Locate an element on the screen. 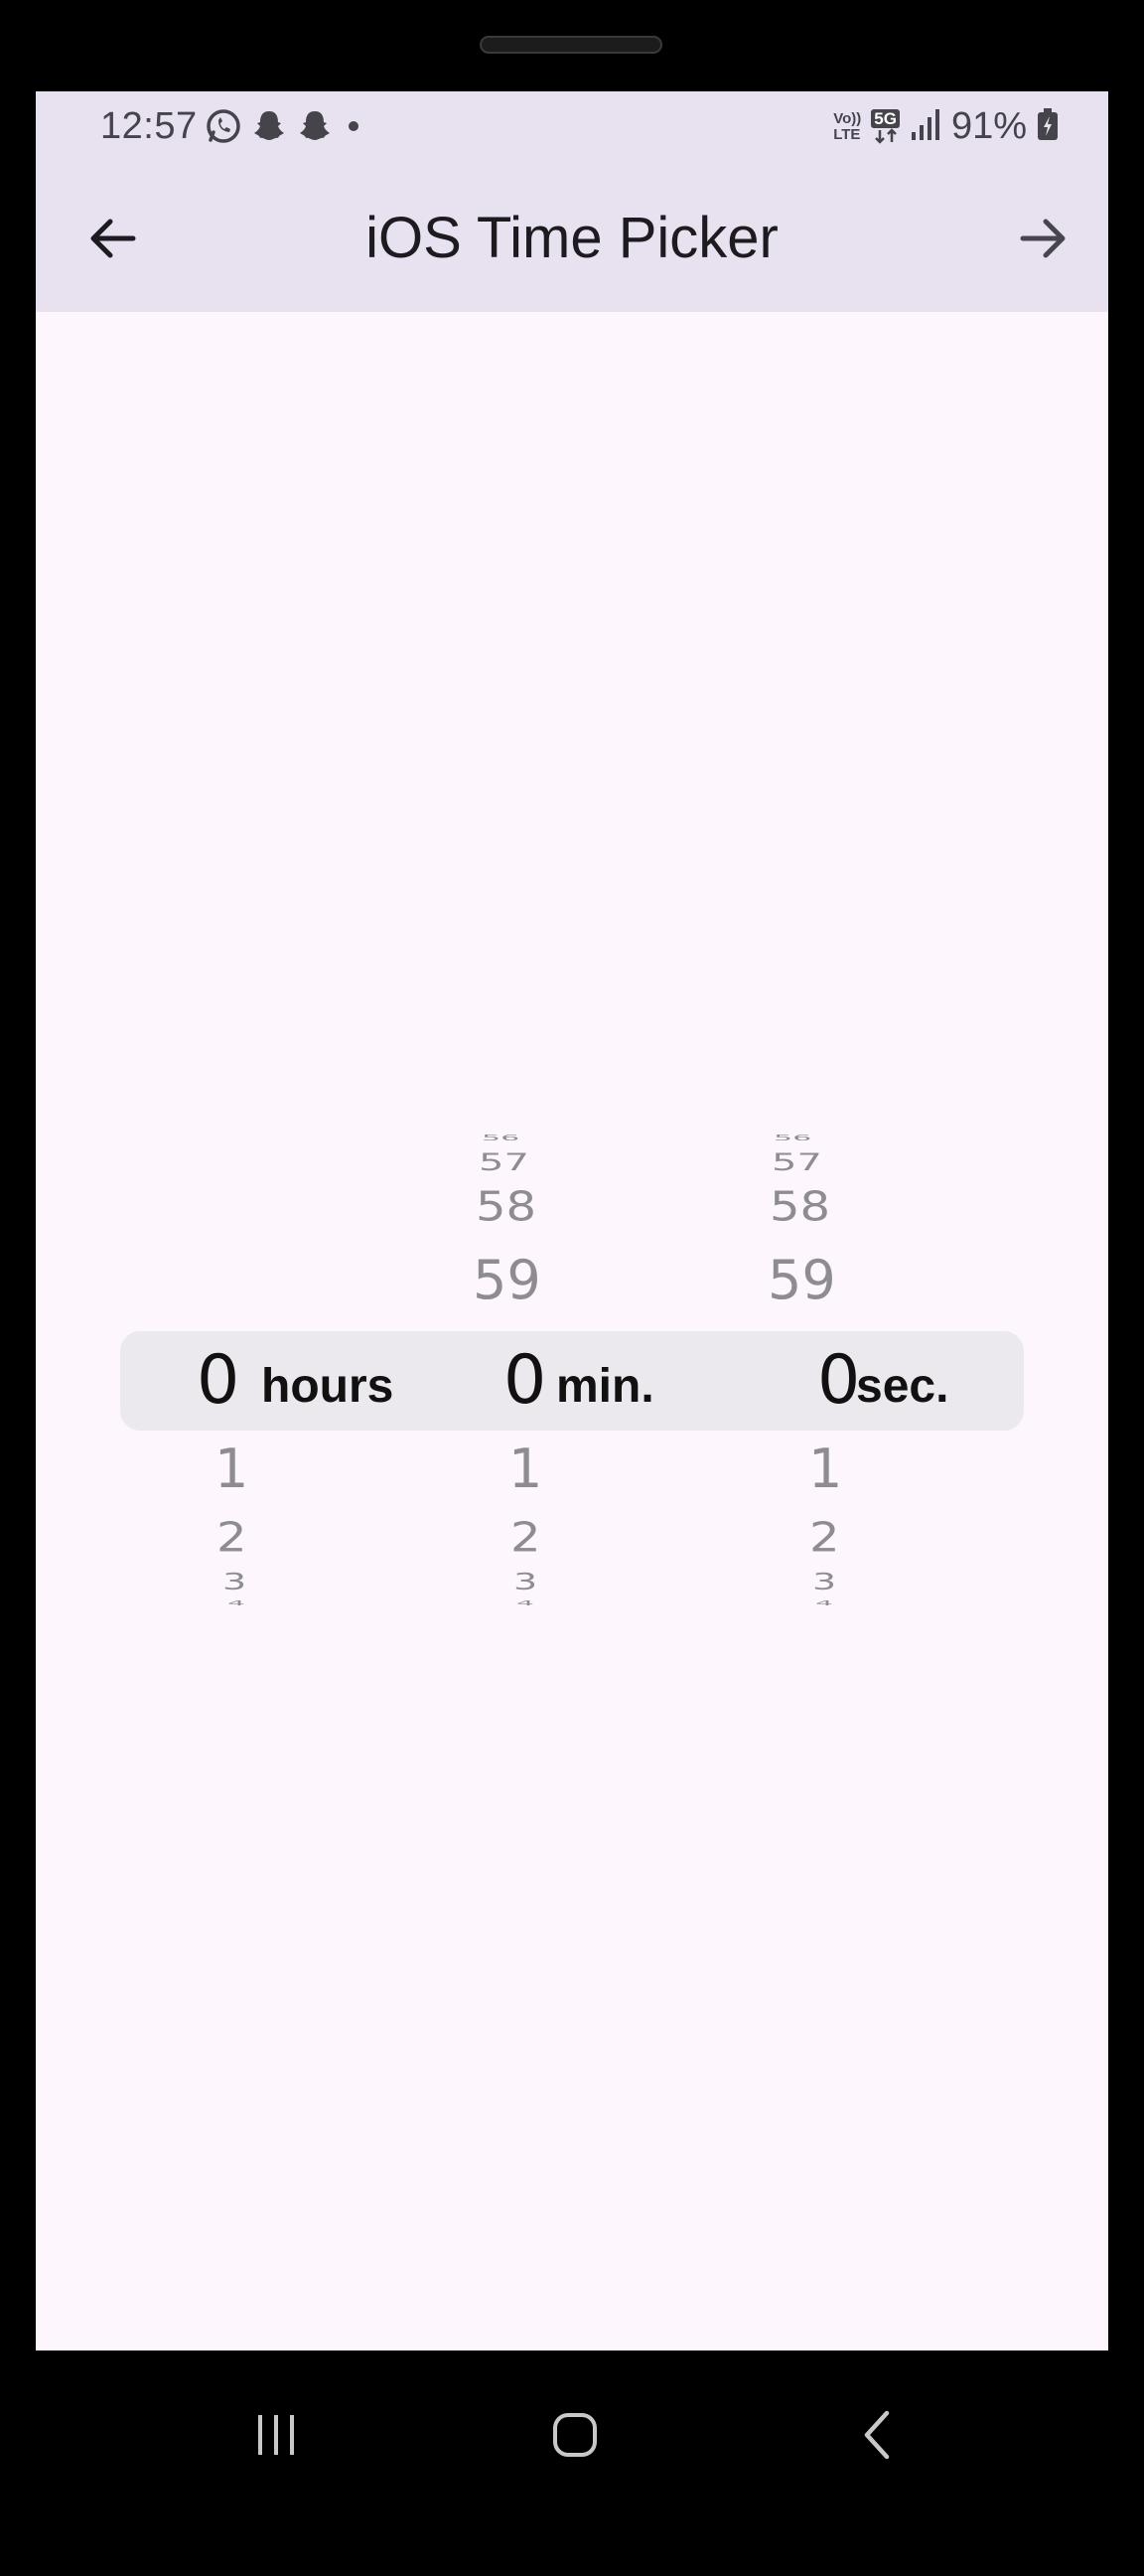 The width and height of the screenshot is (1144, 2576). seconds-value-below-4: 4 is located at coordinates (824, 1602).